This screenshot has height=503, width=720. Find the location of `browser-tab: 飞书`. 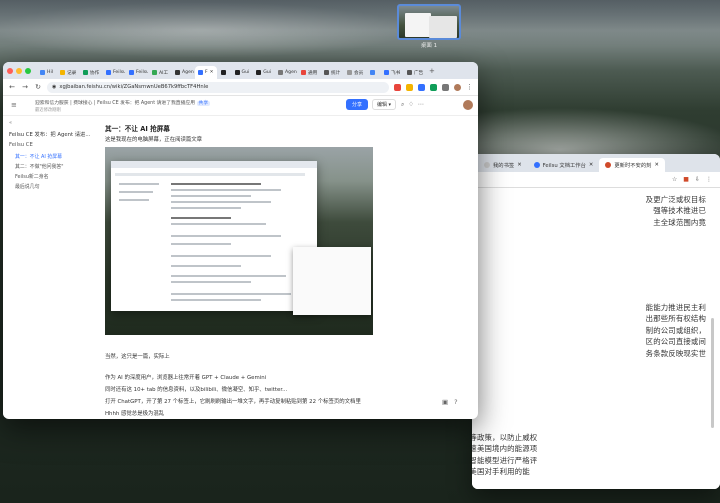

browser-tab: 飞书 is located at coordinates (392, 72).